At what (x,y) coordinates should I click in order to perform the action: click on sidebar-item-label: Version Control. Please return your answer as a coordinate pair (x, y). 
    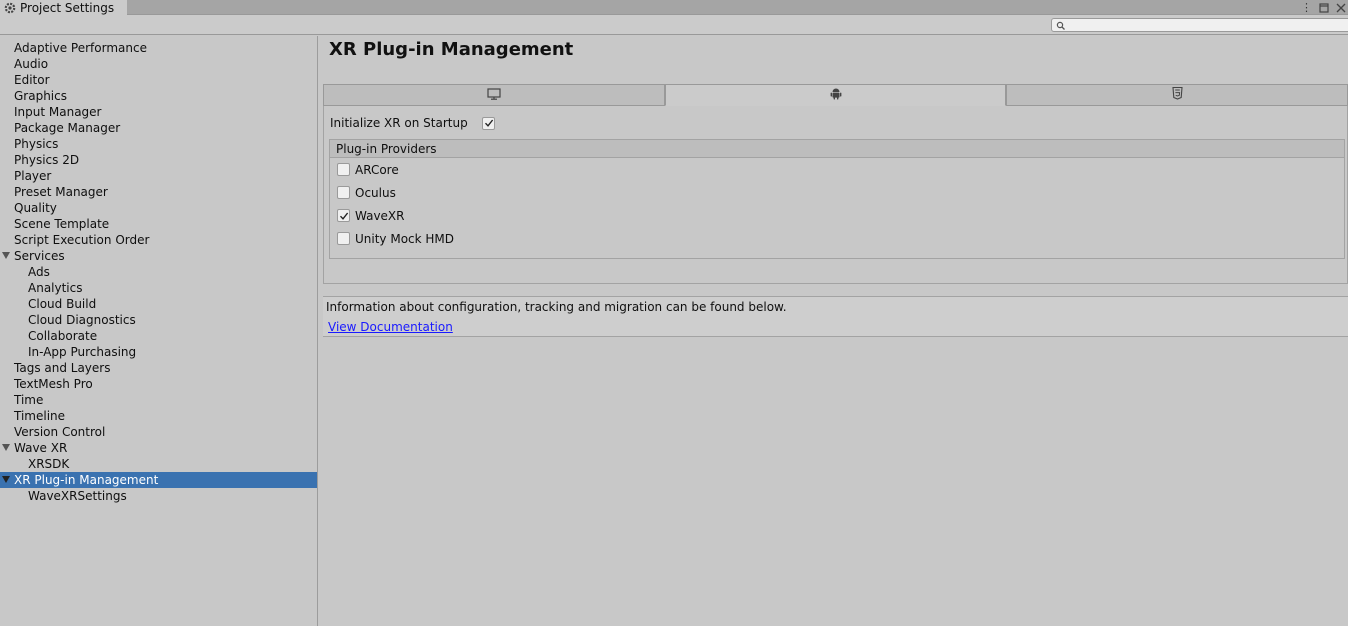
    Looking at the image, I should click on (60, 432).